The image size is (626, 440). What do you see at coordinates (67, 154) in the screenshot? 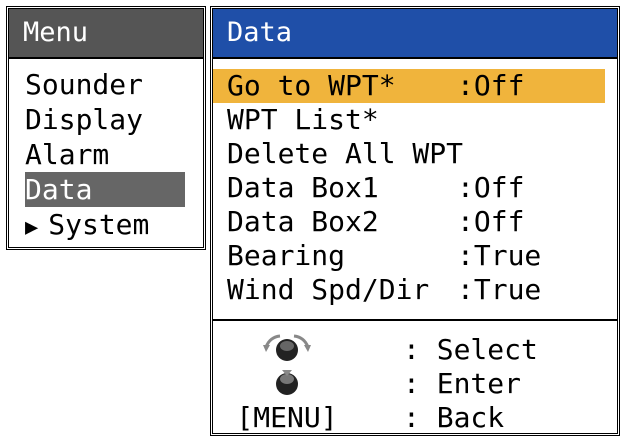
I see `menu-item-label: Alarm` at bounding box center [67, 154].